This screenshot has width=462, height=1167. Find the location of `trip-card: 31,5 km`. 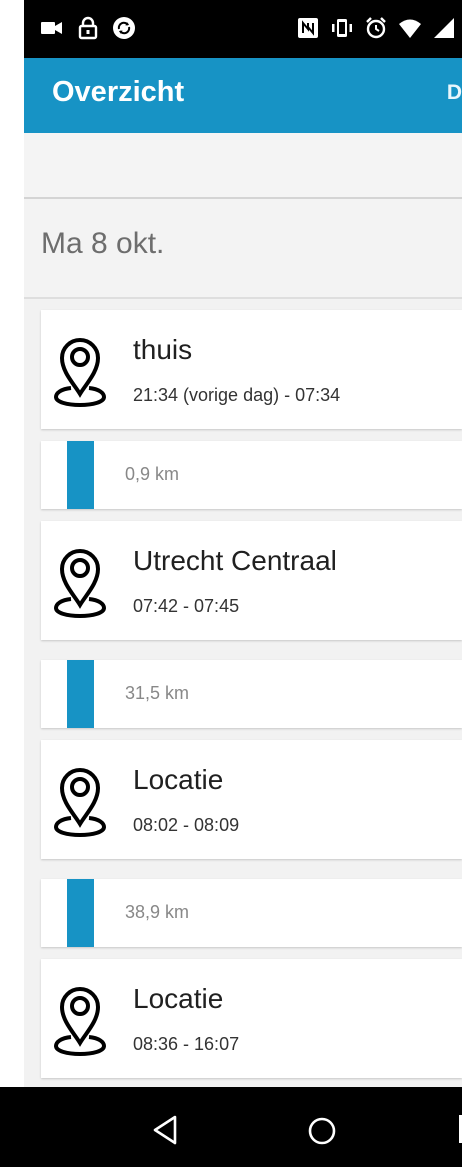

trip-card: 31,5 km is located at coordinates (251, 694).